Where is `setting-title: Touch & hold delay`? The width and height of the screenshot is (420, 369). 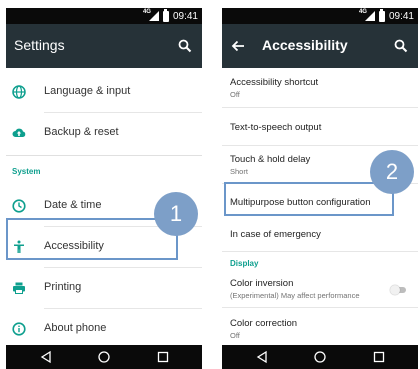
setting-title: Touch & hold delay is located at coordinates (270, 159).